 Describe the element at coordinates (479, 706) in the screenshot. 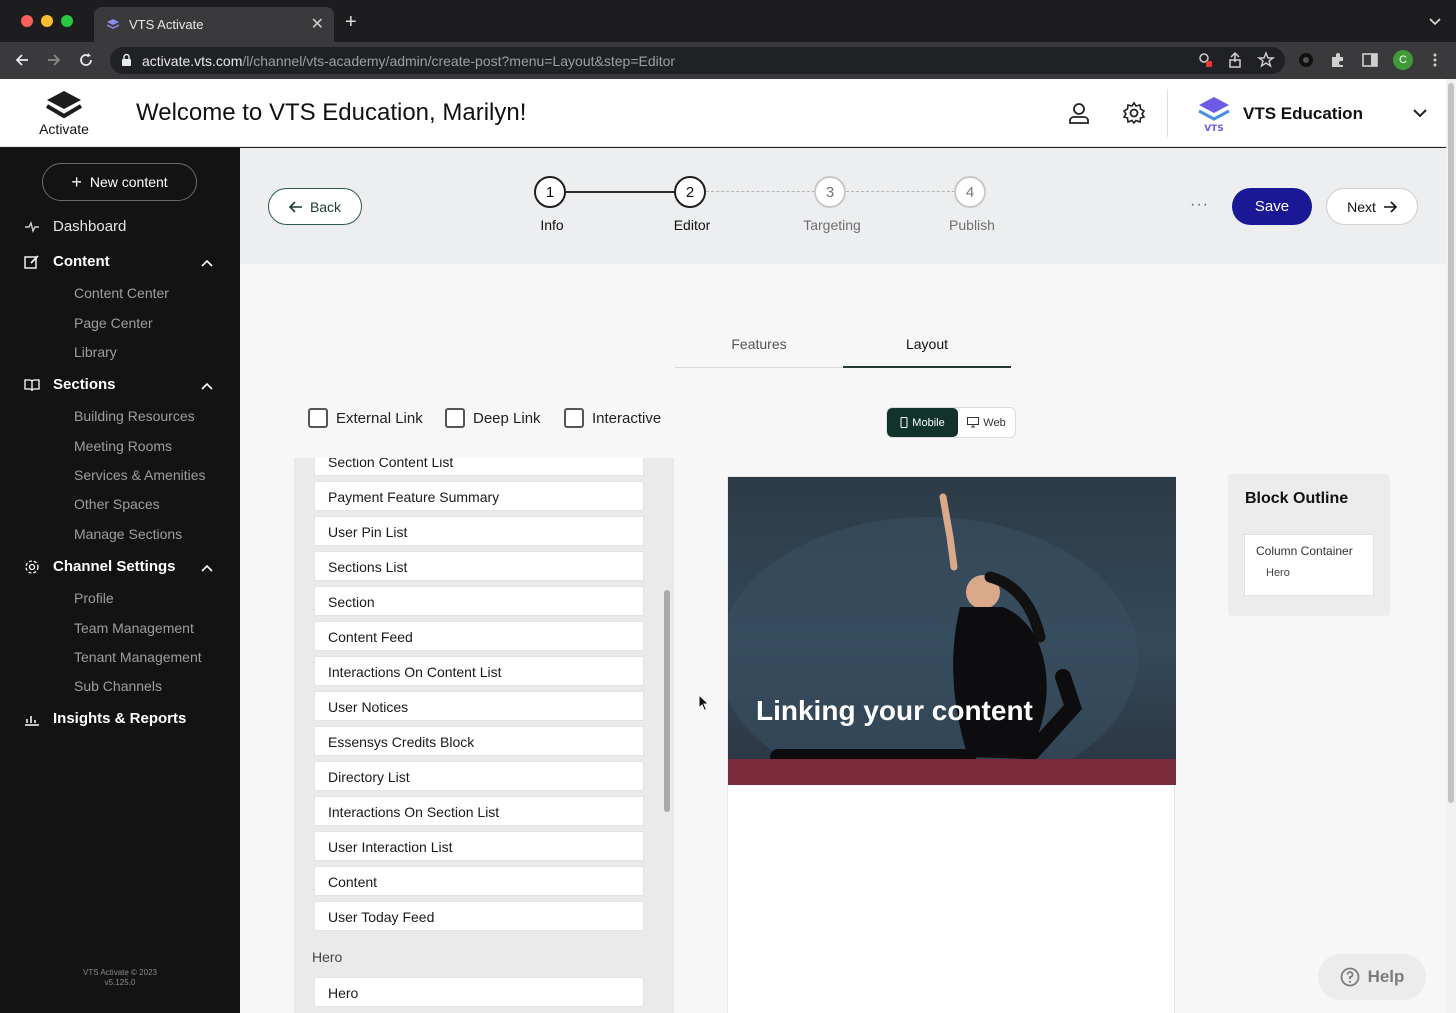

I see `block-item: User Notices` at that location.